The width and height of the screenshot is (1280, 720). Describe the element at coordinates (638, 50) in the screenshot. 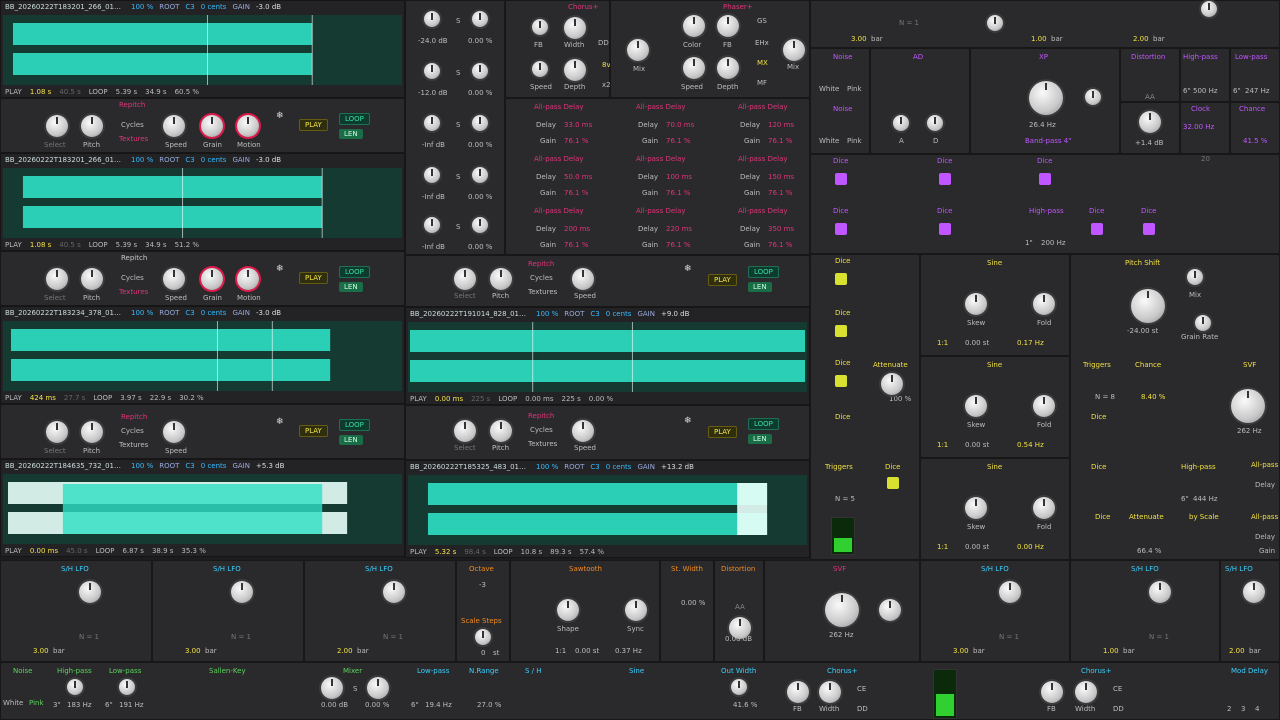

I see `chorus-mix-knob` at that location.